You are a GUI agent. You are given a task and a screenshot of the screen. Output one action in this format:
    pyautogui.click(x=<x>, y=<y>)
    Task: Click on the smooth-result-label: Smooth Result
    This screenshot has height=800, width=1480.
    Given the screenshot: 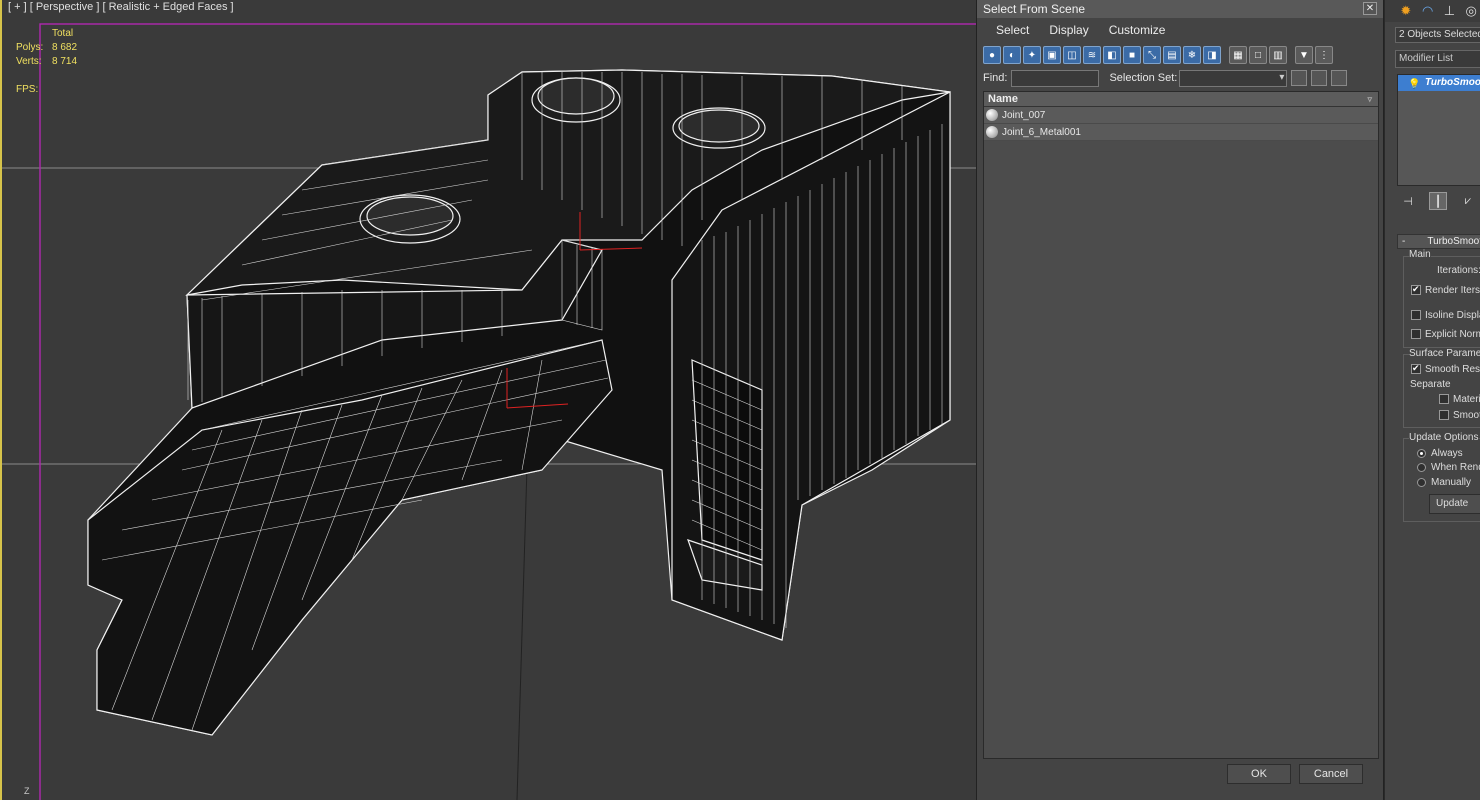 What is the action you would take?
    pyautogui.click(x=1452, y=369)
    